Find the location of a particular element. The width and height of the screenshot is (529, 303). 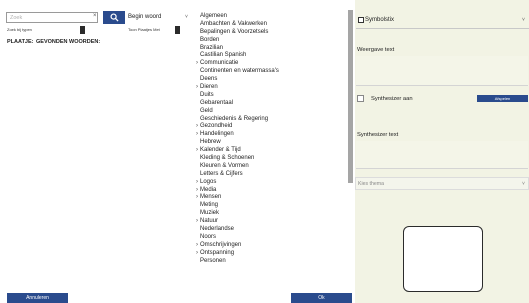

category-item: Deens is located at coordinates (271, 80).